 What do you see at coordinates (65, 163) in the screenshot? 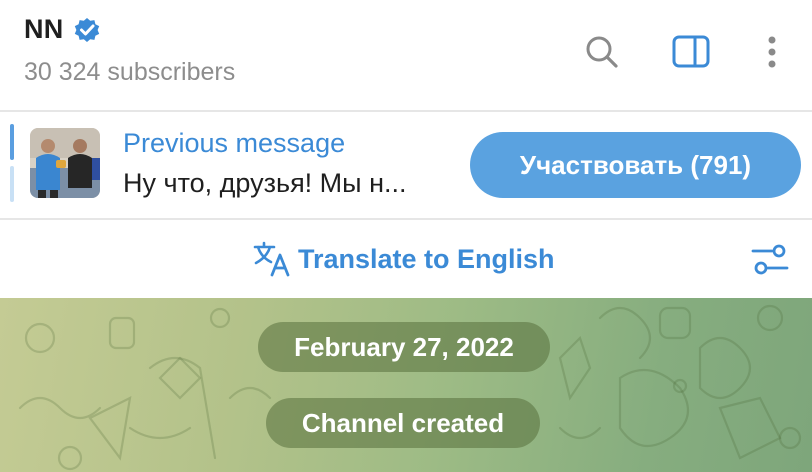
I see `pinned-message-thumbnail` at bounding box center [65, 163].